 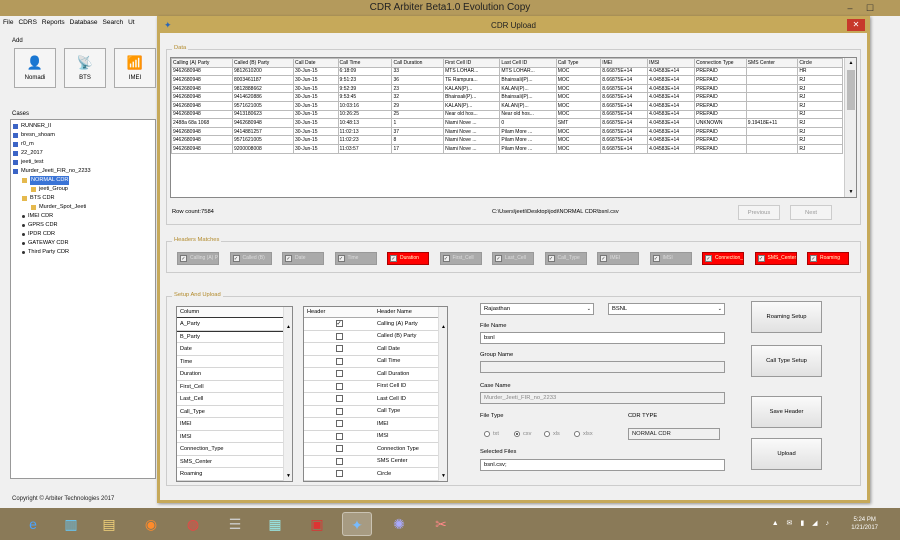 I want to click on grid-column-header: First Cell ID, so click(x=472, y=63).